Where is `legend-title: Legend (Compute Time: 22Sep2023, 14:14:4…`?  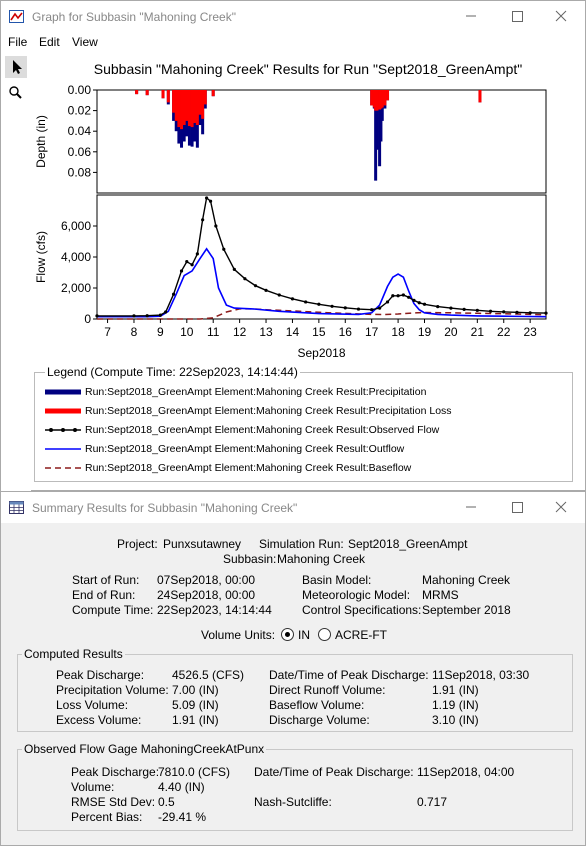
legend-title: Legend (Compute Time: 22Sep2023, 14:14:4… is located at coordinates (172, 372).